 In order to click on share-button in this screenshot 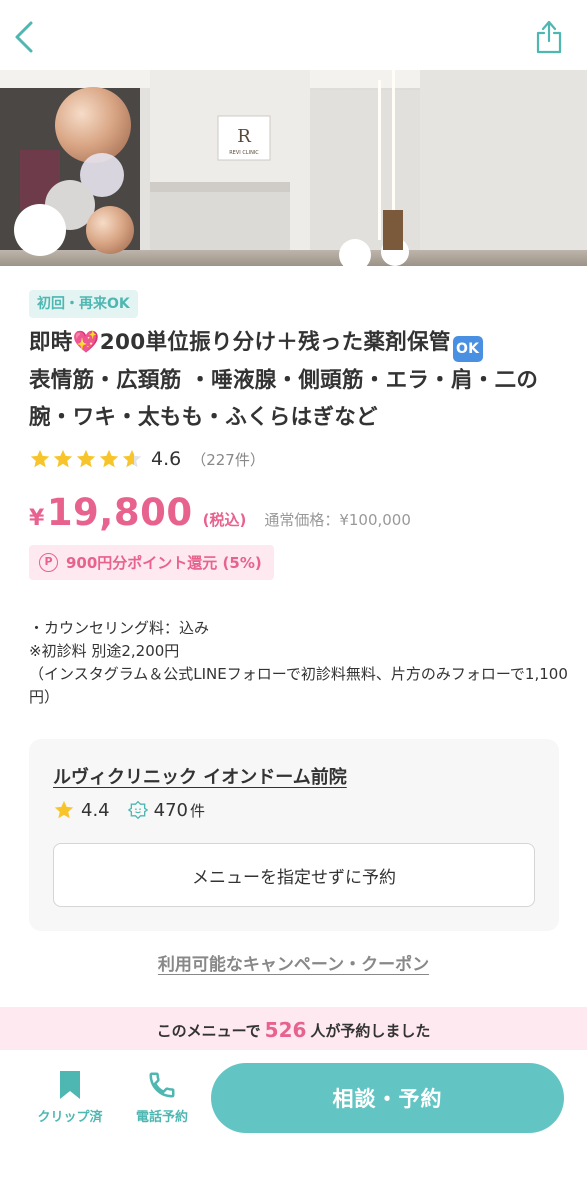, I will do `click(549, 36)`.